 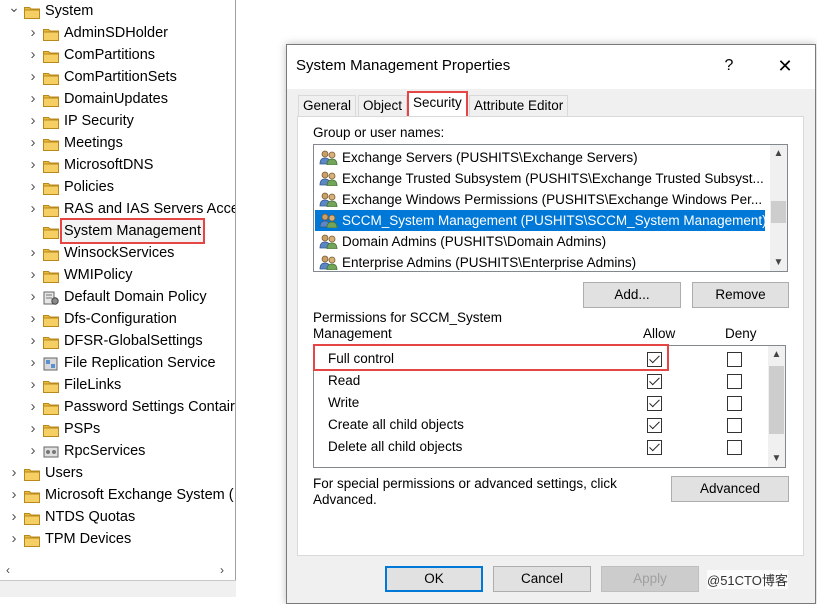 I want to click on remove-button: Remove, so click(x=740, y=295).